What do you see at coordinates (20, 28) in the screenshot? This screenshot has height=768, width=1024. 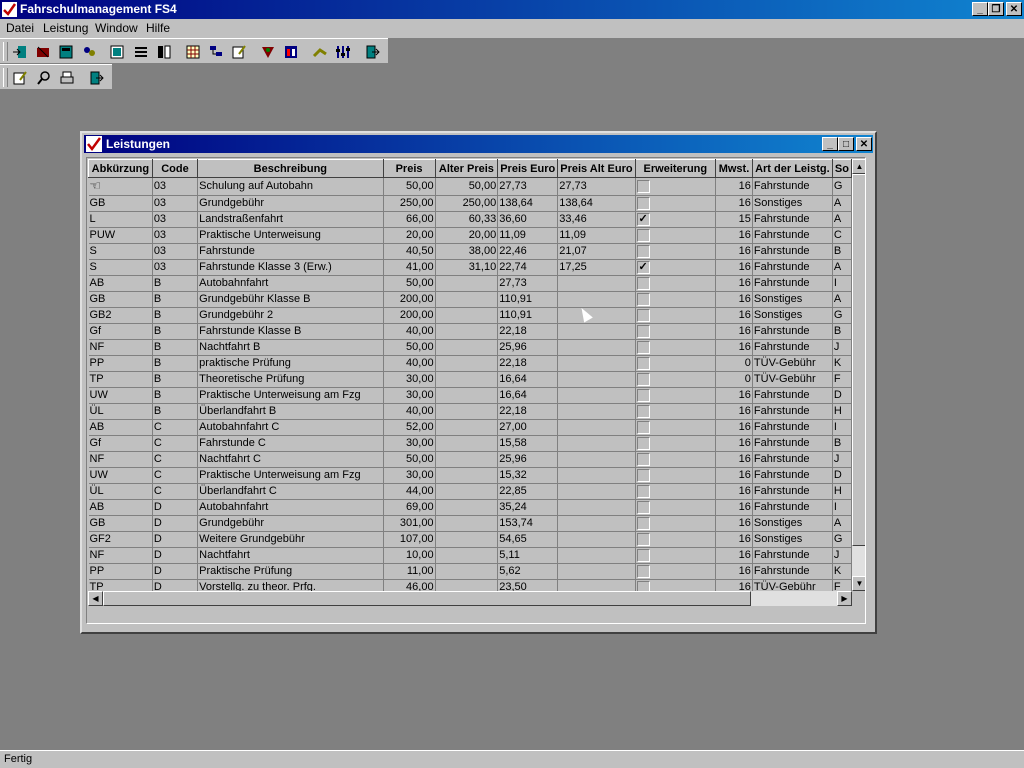 I see `menu-datei: Datei` at bounding box center [20, 28].